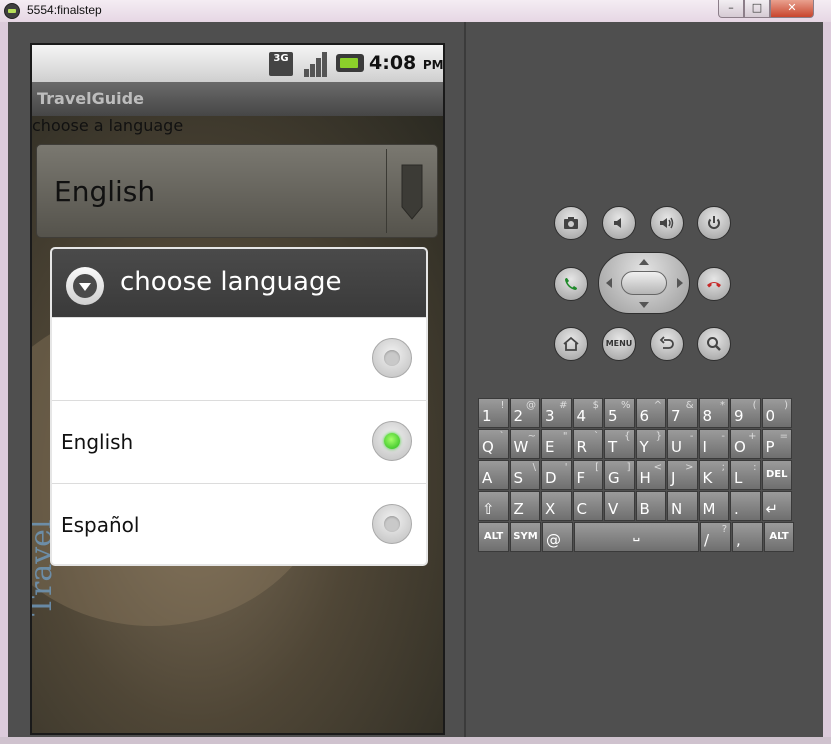 This screenshot has height=744, width=831. I want to click on key-9: 9(, so click(745, 413).